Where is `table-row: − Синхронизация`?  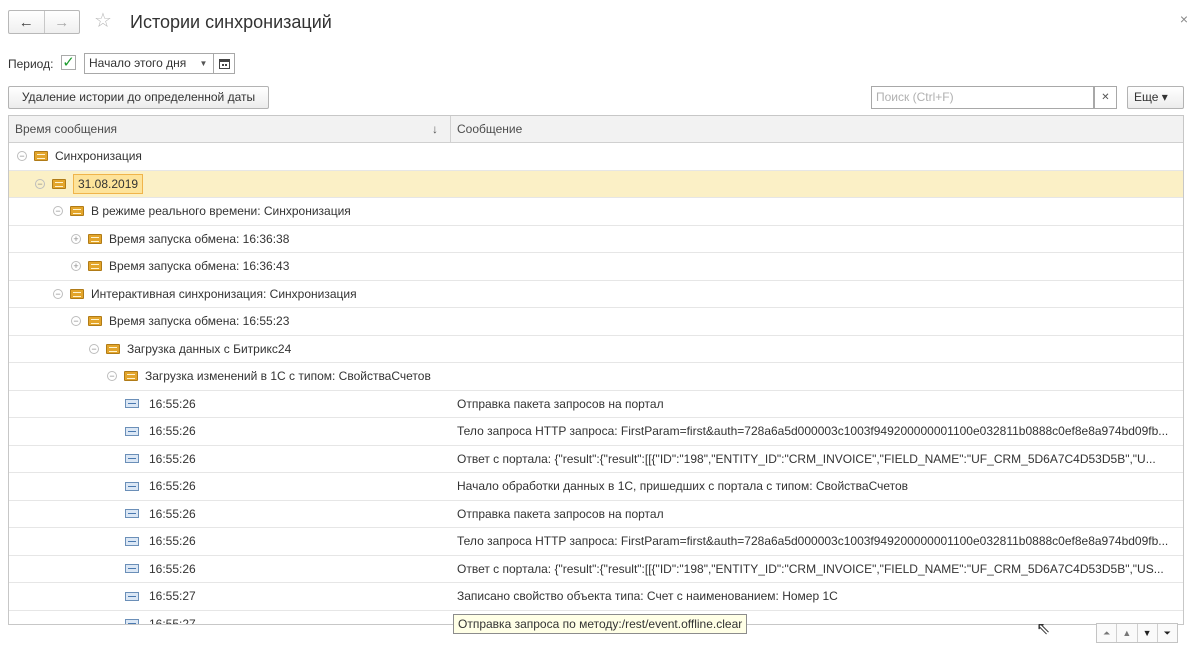 table-row: − Синхронизация is located at coordinates (596, 157).